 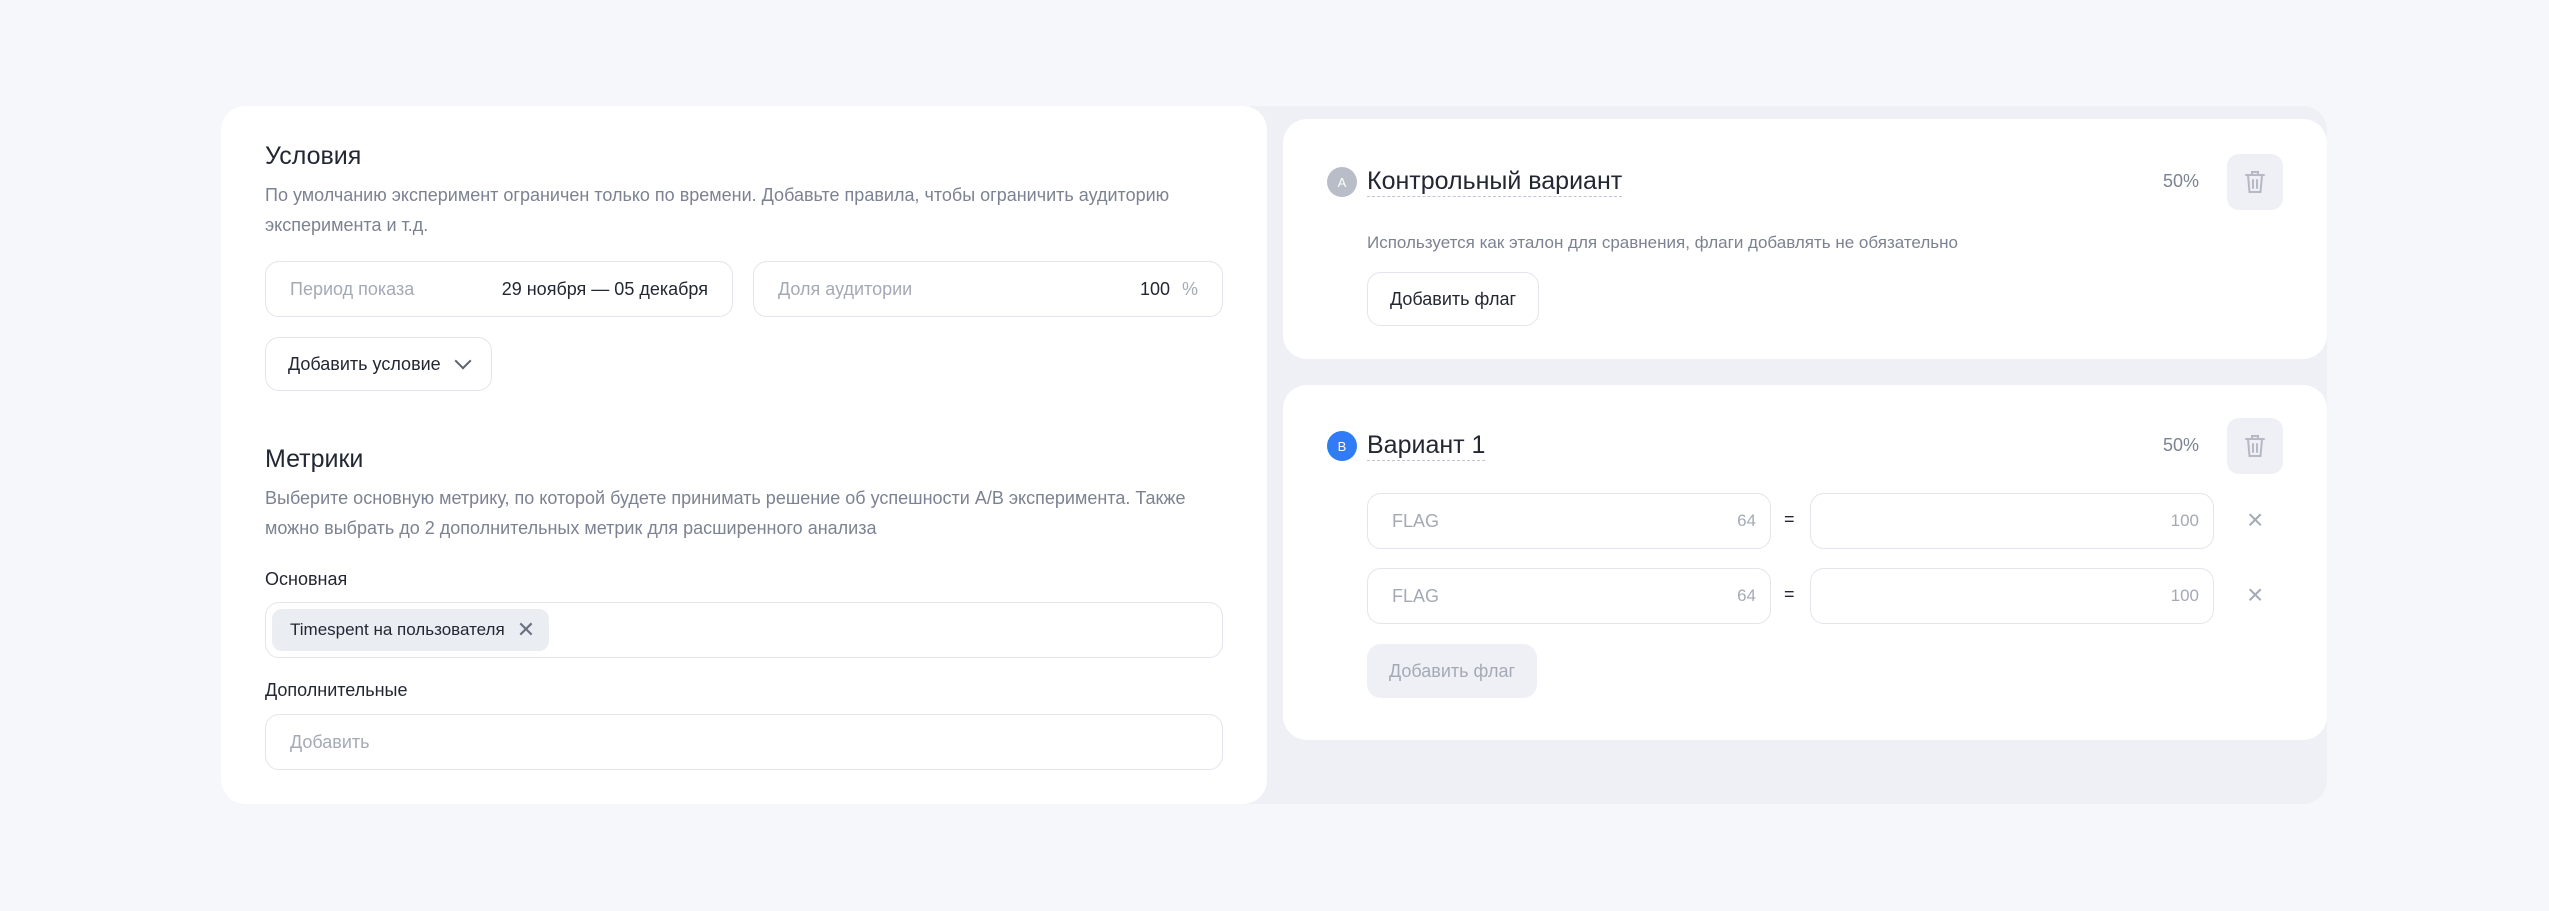 I want to click on audience-unit: %, so click(x=1189, y=288).